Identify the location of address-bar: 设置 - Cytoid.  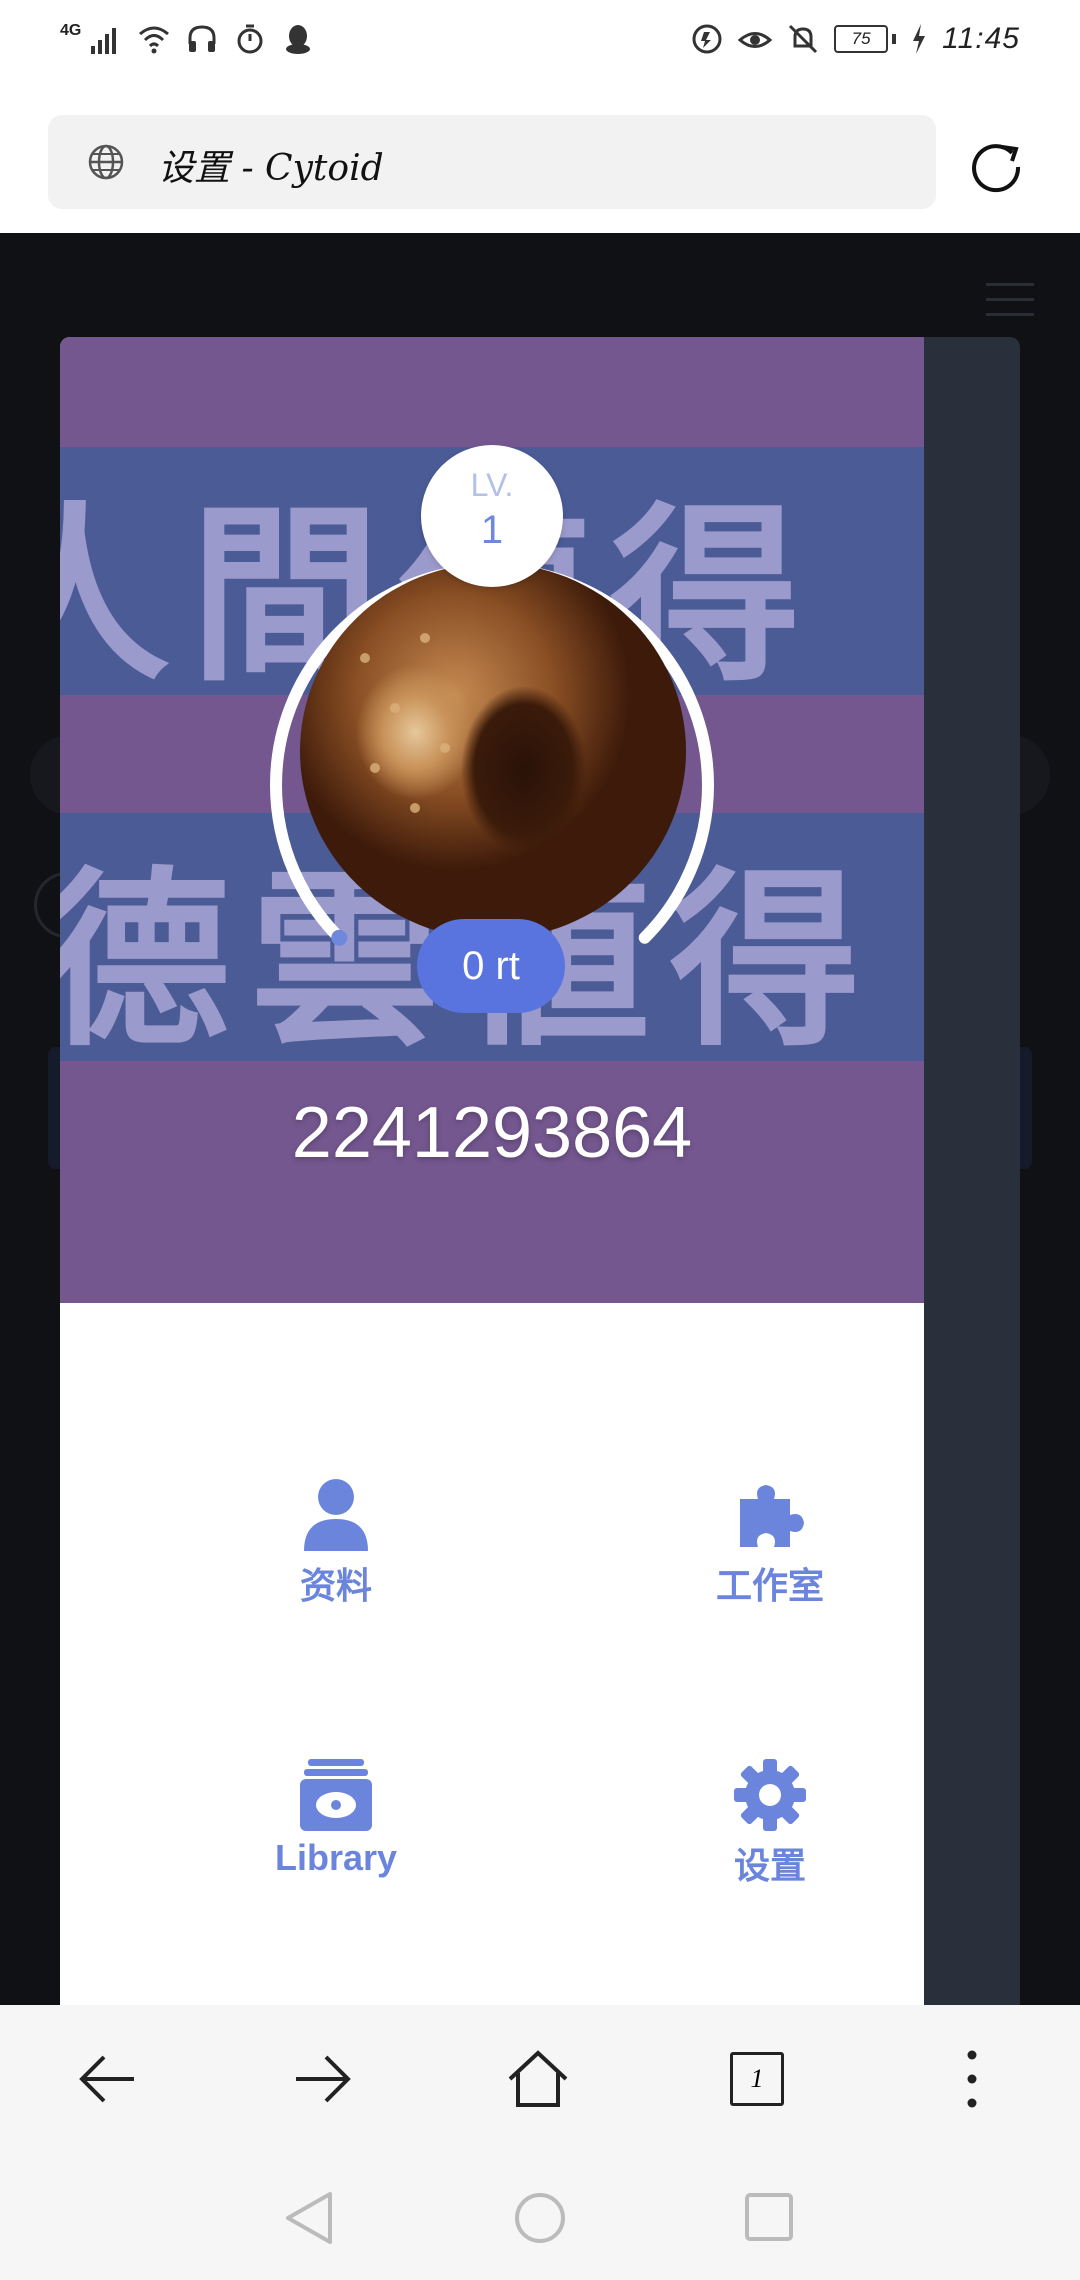
(492, 162).